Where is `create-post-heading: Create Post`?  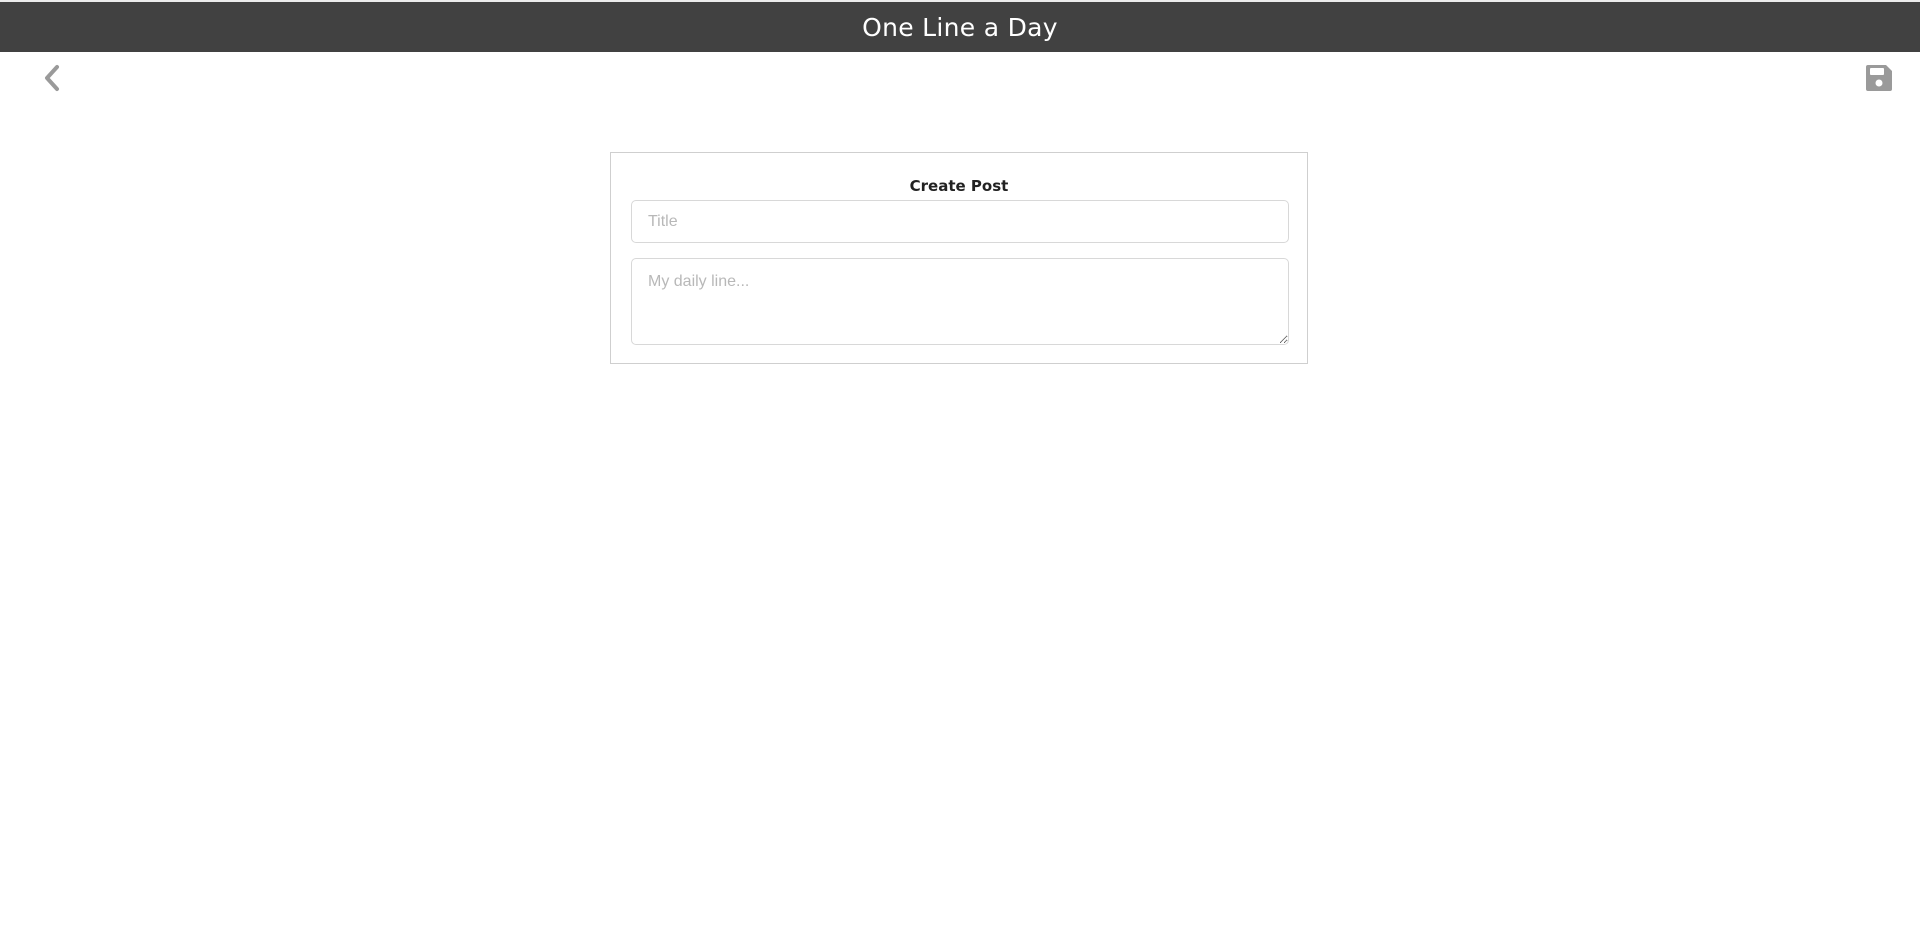
create-post-heading: Create Post is located at coordinates (959, 186).